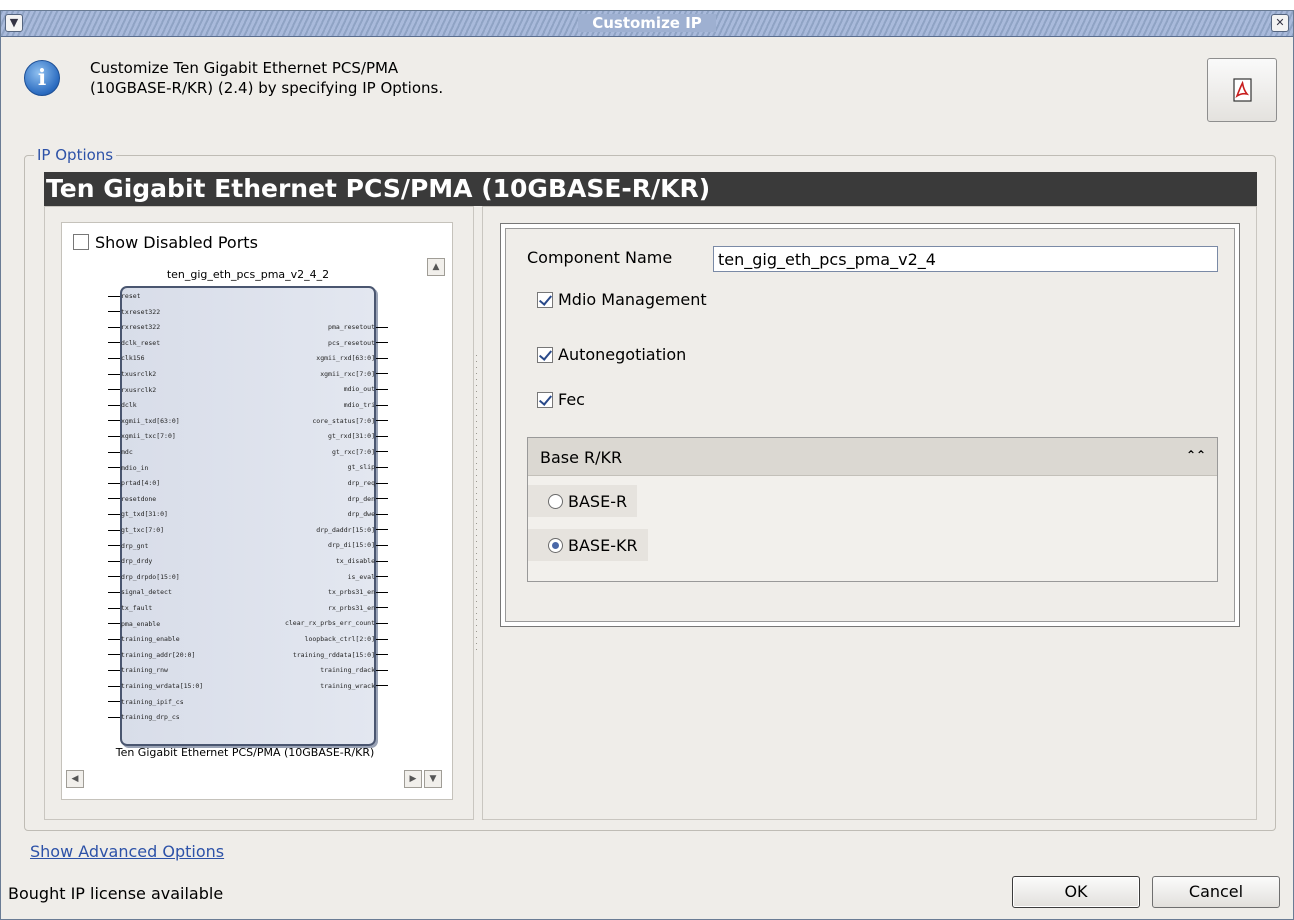  What do you see at coordinates (144, 421) in the screenshot?
I see `input-port: xgmii_txd[63:0]` at bounding box center [144, 421].